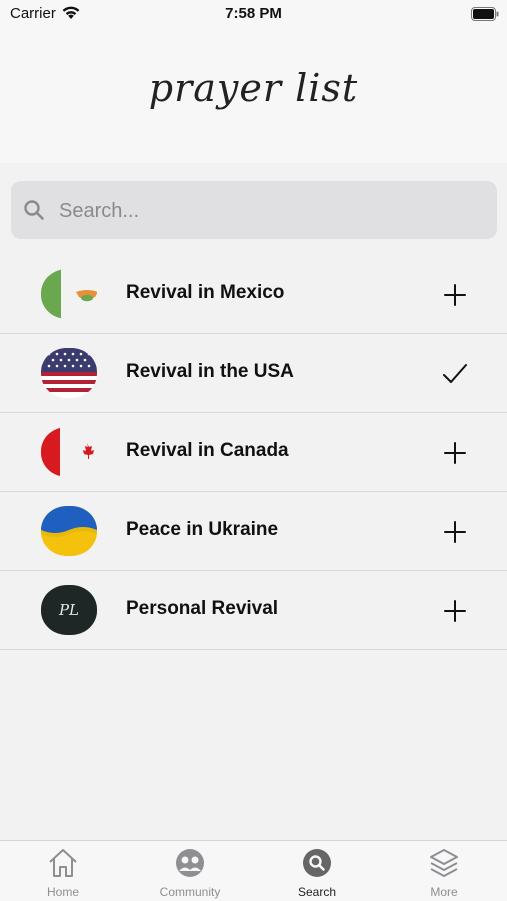 Image resolution: width=507 pixels, height=901 pixels. I want to click on status-bar: Carrier 7:58 PM, so click(253, 15).